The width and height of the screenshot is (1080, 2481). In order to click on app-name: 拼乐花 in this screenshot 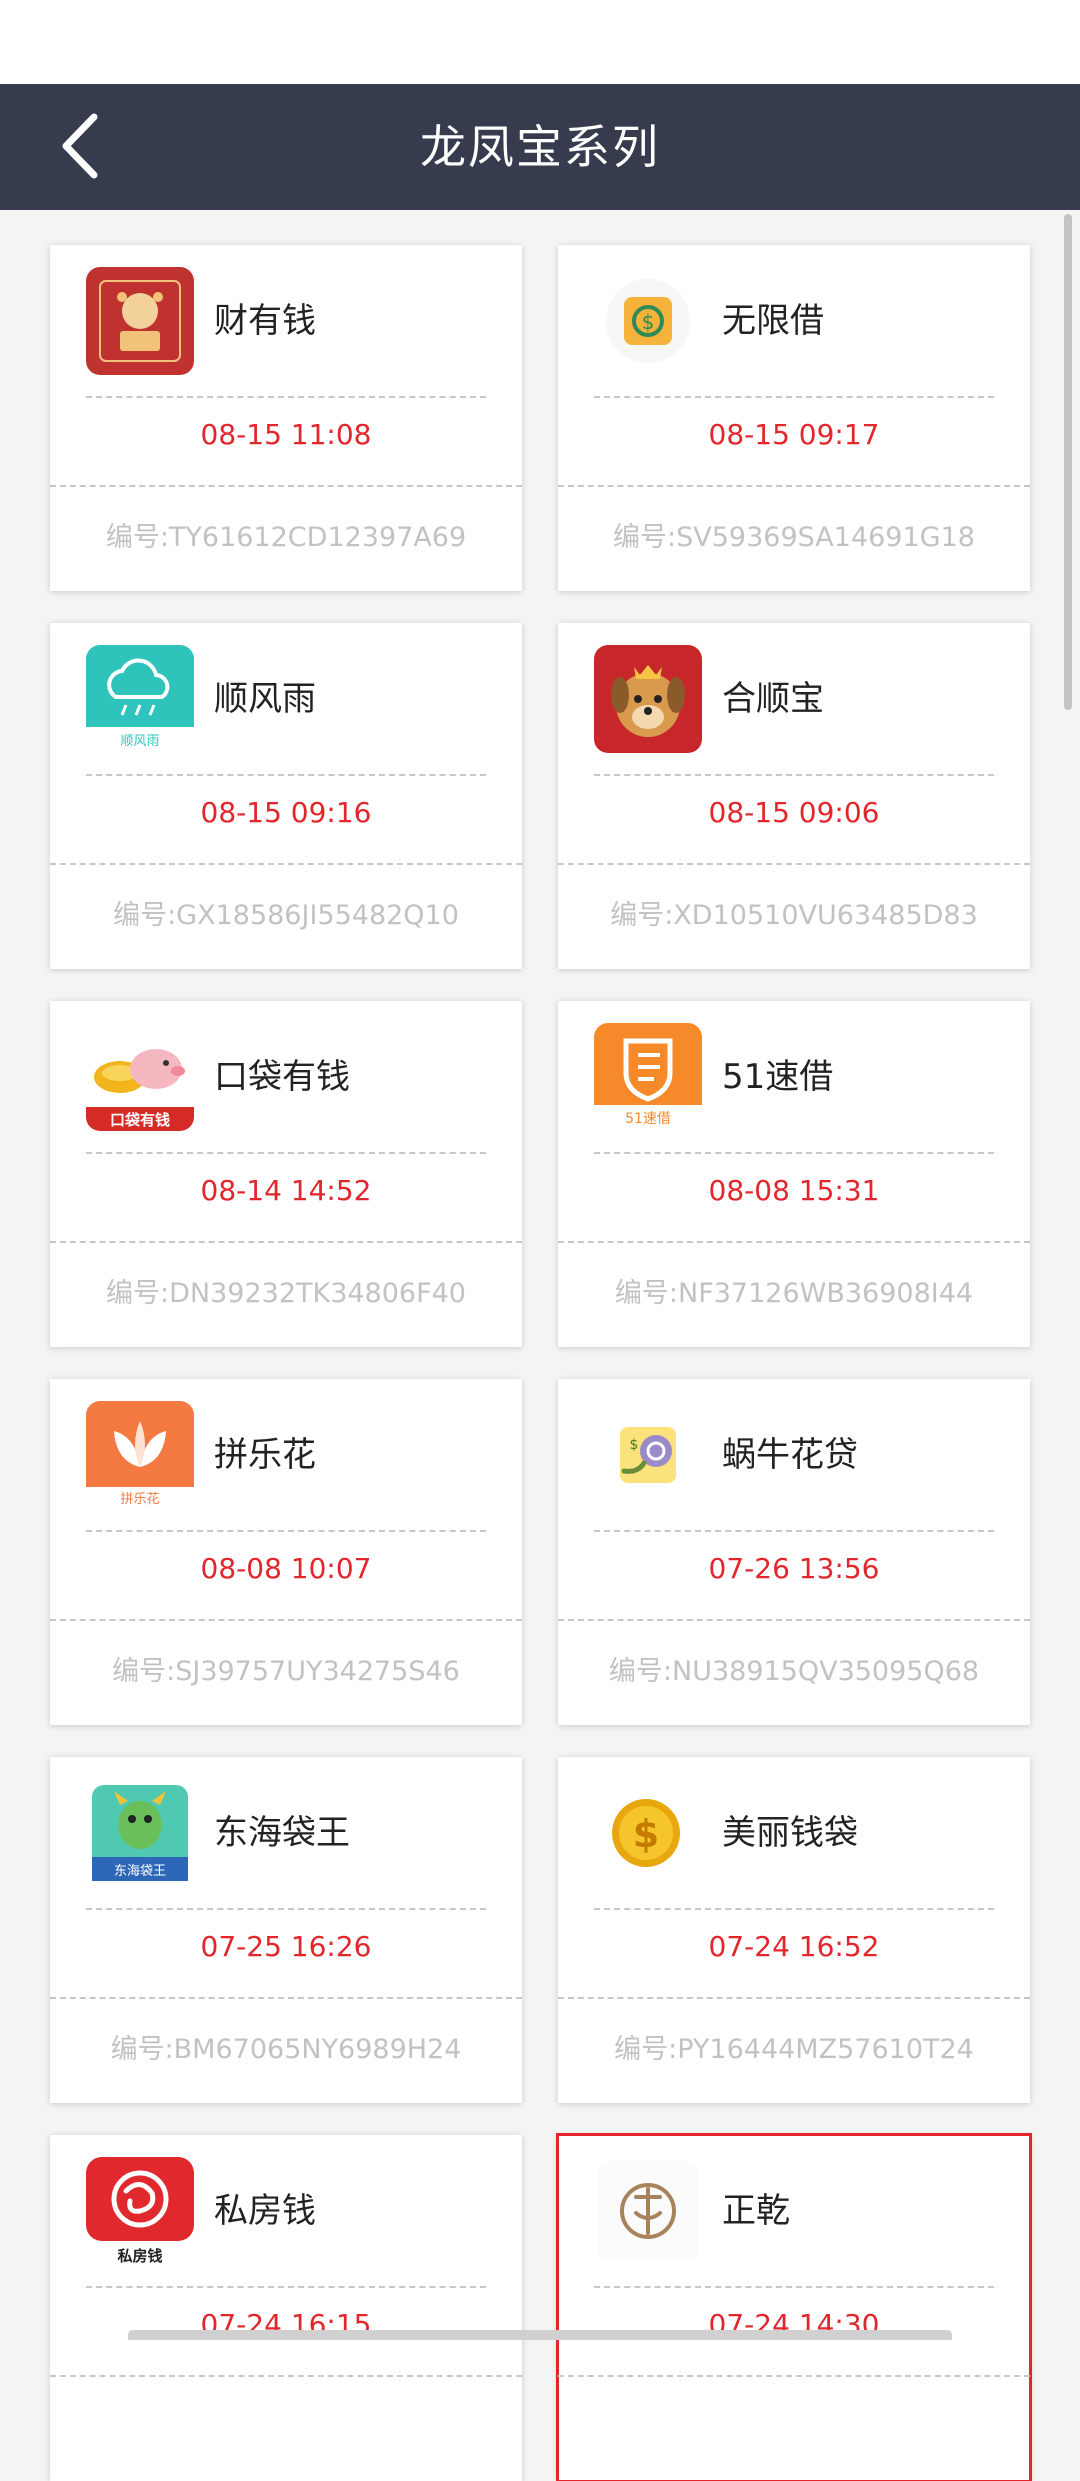, I will do `click(265, 1455)`.